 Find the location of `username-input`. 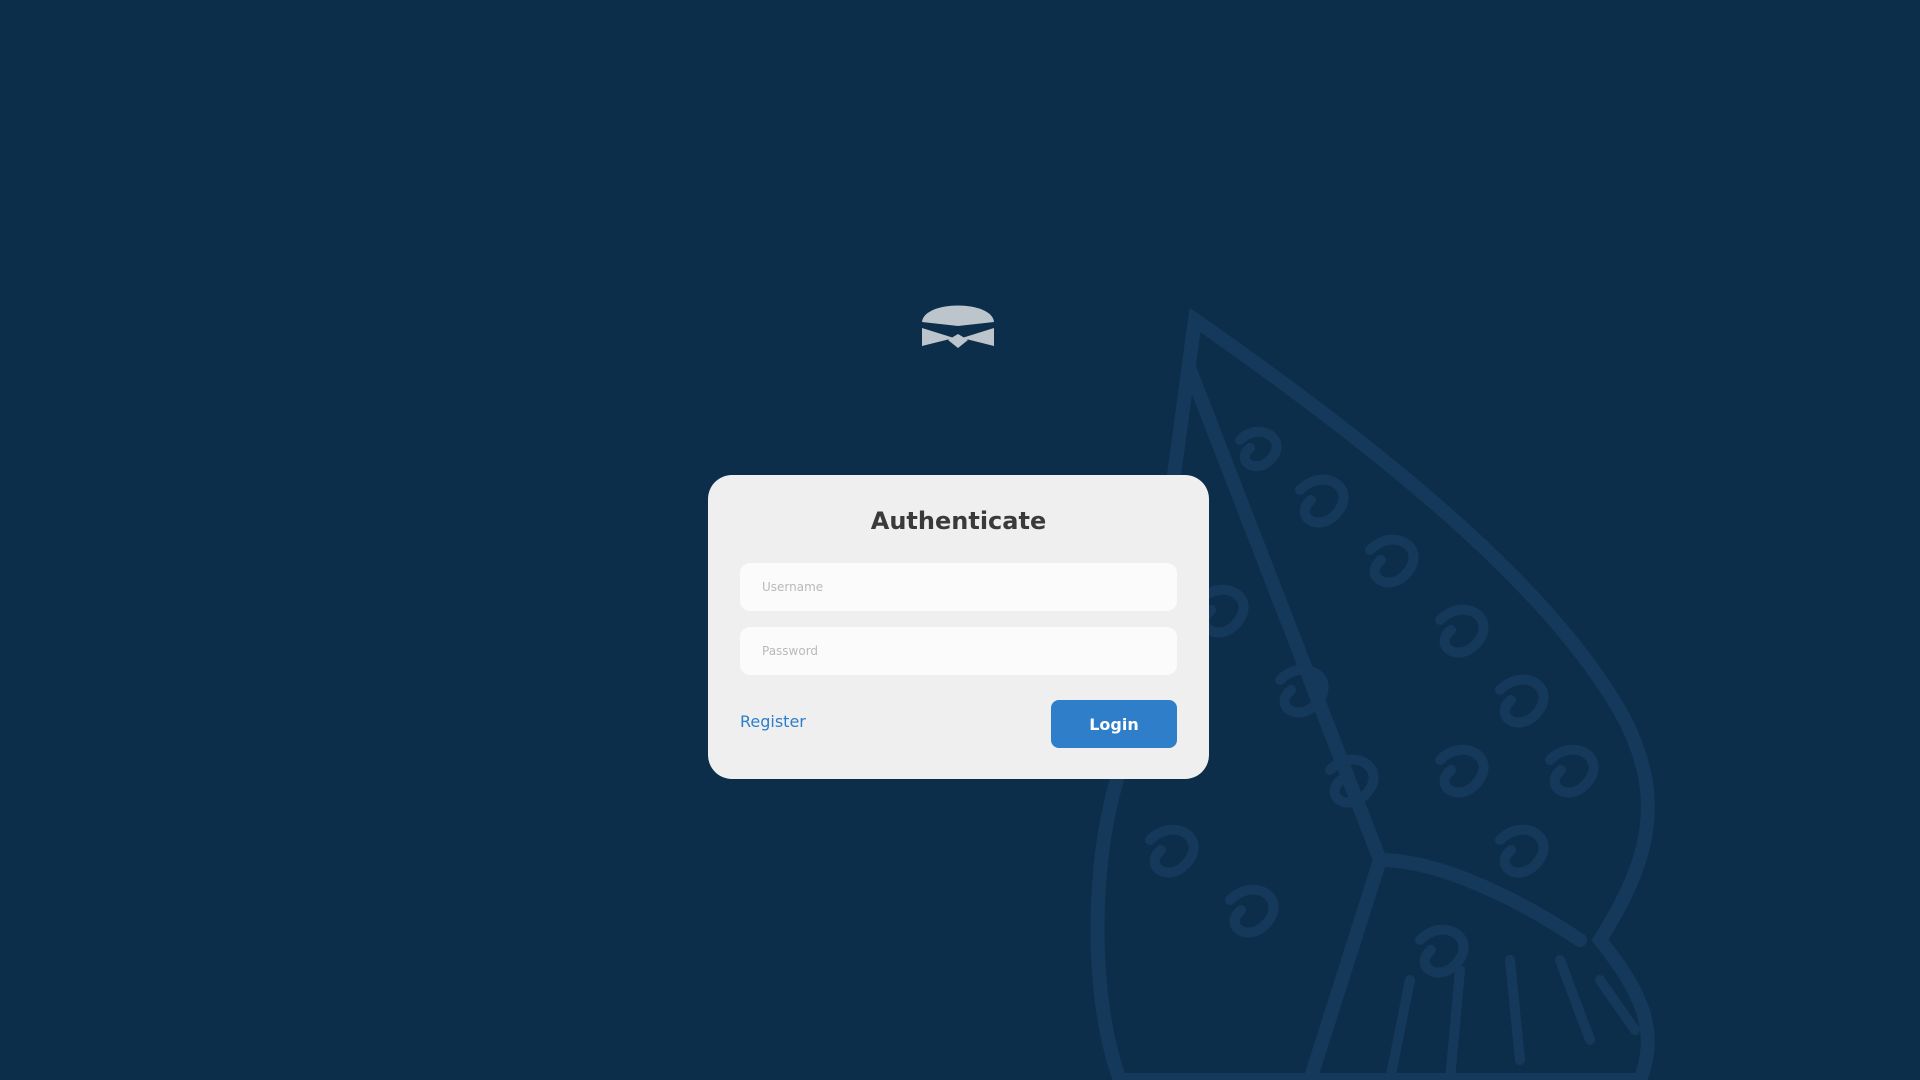

username-input is located at coordinates (958, 587).